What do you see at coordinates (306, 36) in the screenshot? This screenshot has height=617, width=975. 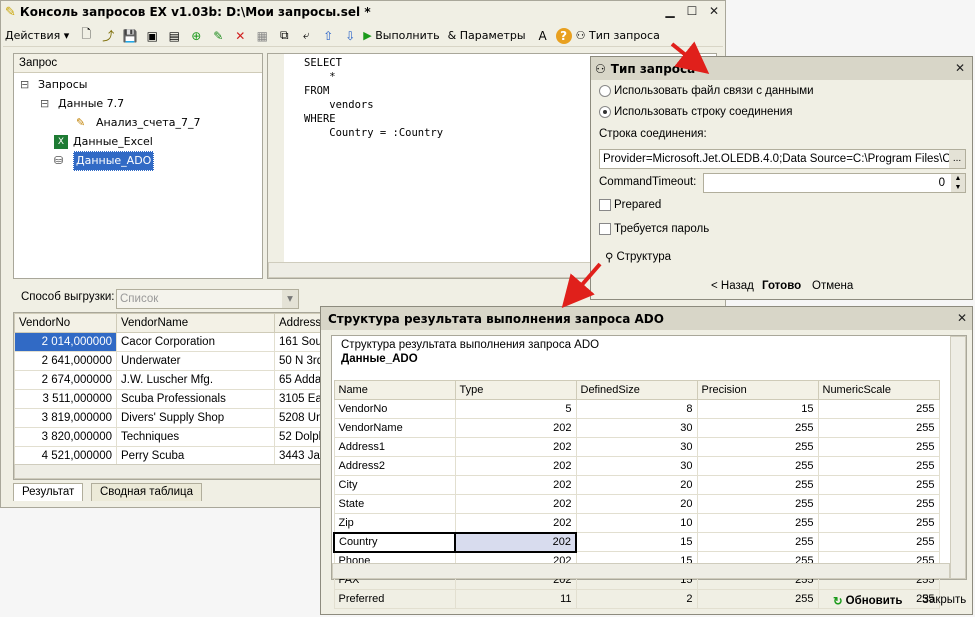 I see `move-icon: ⤶` at bounding box center [306, 36].